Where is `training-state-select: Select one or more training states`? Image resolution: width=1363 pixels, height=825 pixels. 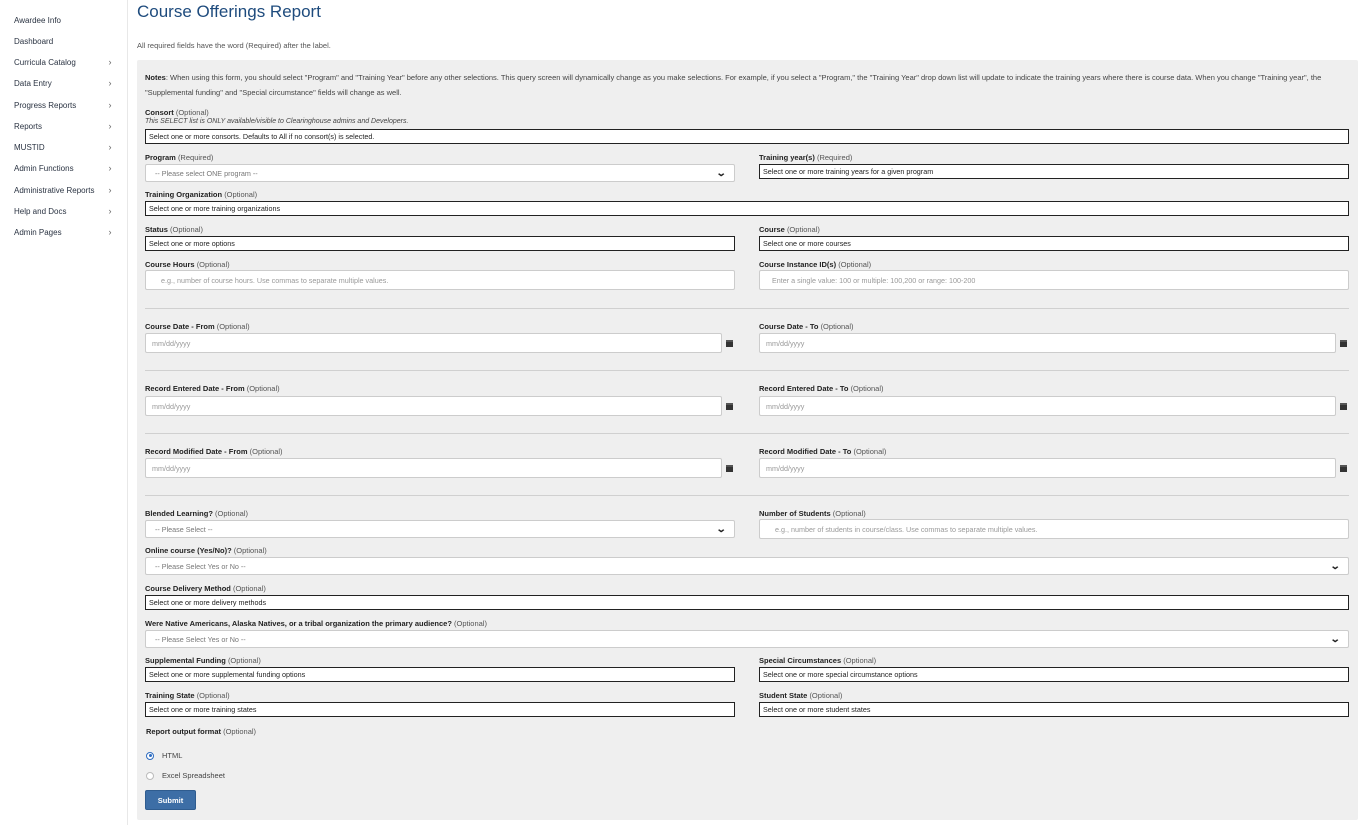 training-state-select: Select one or more training states is located at coordinates (440, 709).